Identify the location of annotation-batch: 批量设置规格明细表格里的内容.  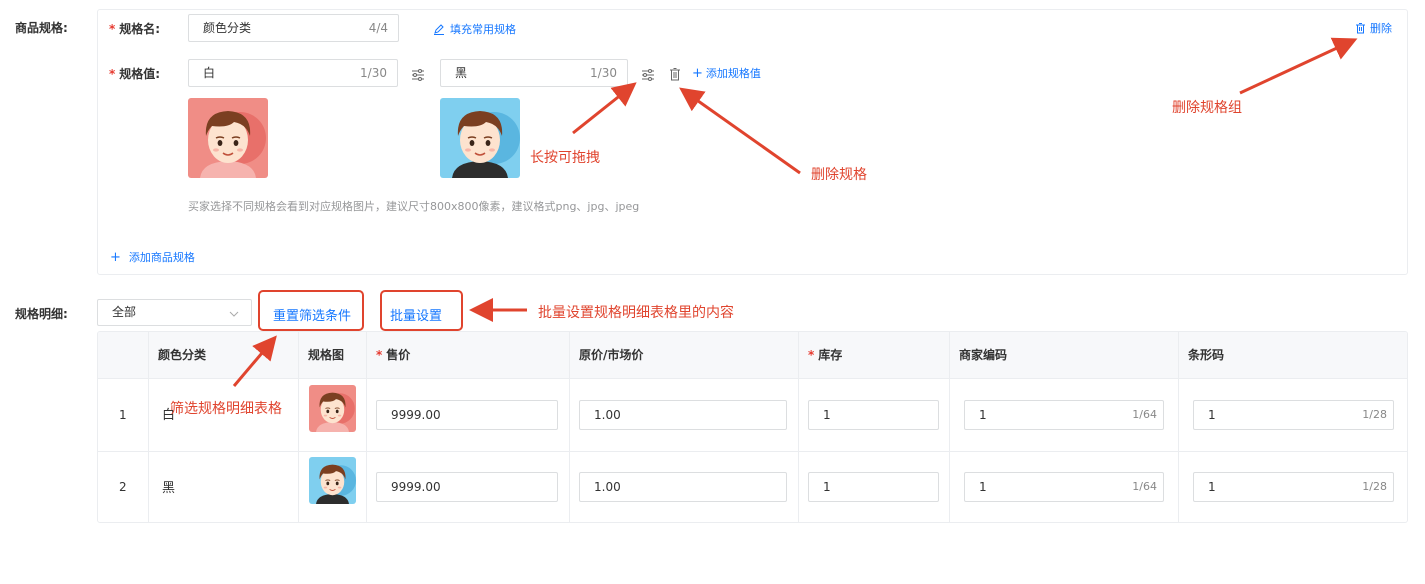
(636, 313).